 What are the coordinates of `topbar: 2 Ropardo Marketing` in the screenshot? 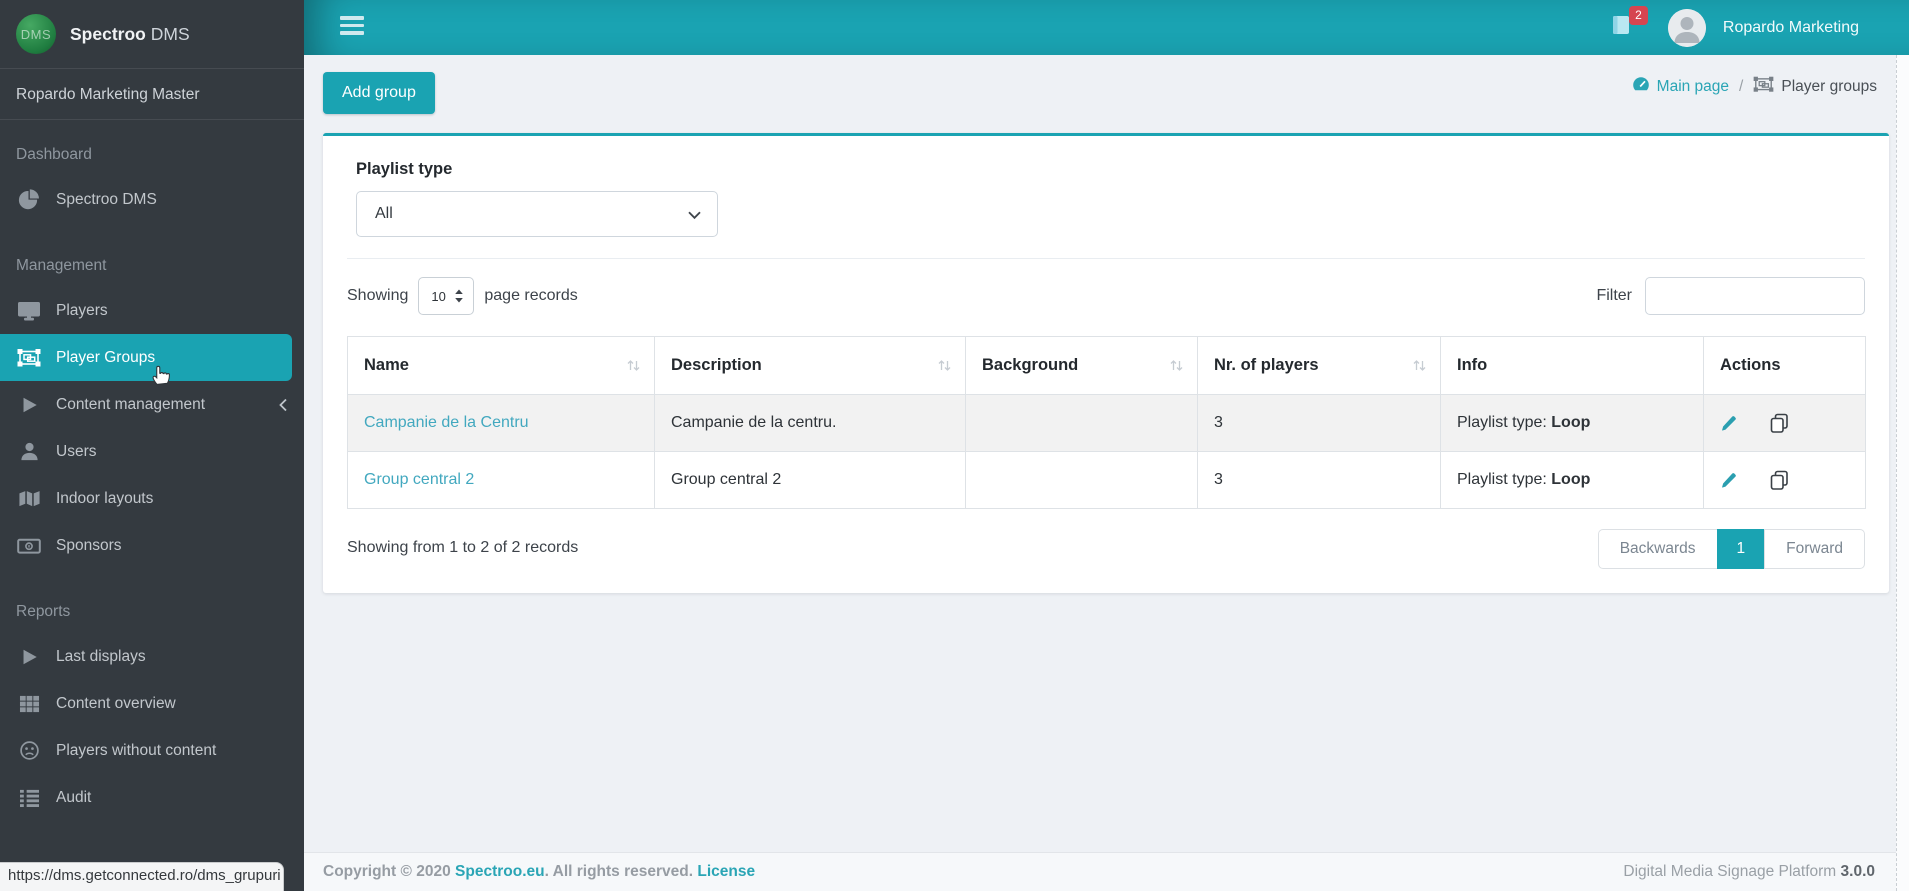 It's located at (1106, 27).